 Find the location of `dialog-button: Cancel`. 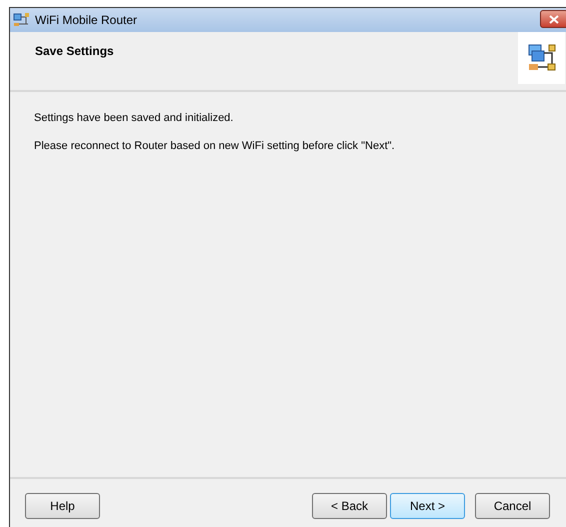

dialog-button: Cancel is located at coordinates (512, 506).